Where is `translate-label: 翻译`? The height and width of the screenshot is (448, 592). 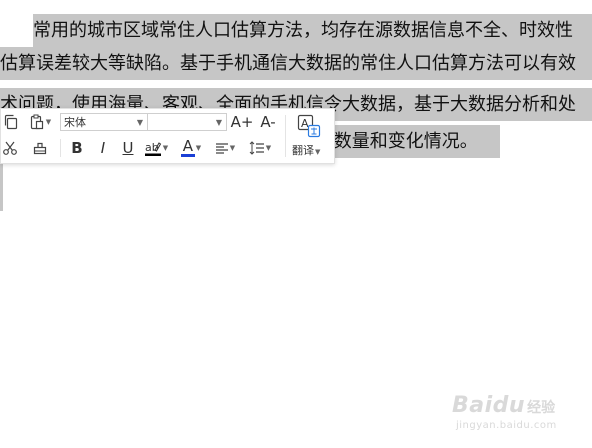
translate-label: 翻译 is located at coordinates (303, 150).